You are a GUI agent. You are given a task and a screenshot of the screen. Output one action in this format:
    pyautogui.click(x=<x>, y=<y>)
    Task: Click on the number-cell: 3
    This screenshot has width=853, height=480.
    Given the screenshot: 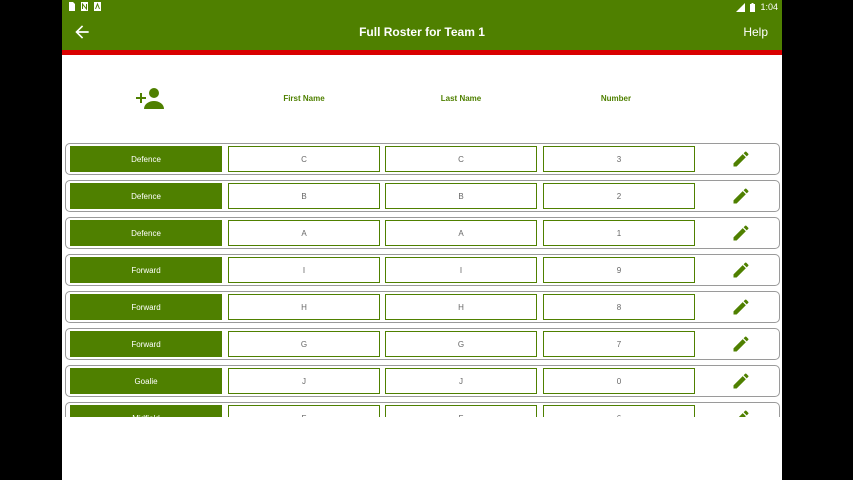 What is the action you would take?
    pyautogui.click(x=619, y=159)
    